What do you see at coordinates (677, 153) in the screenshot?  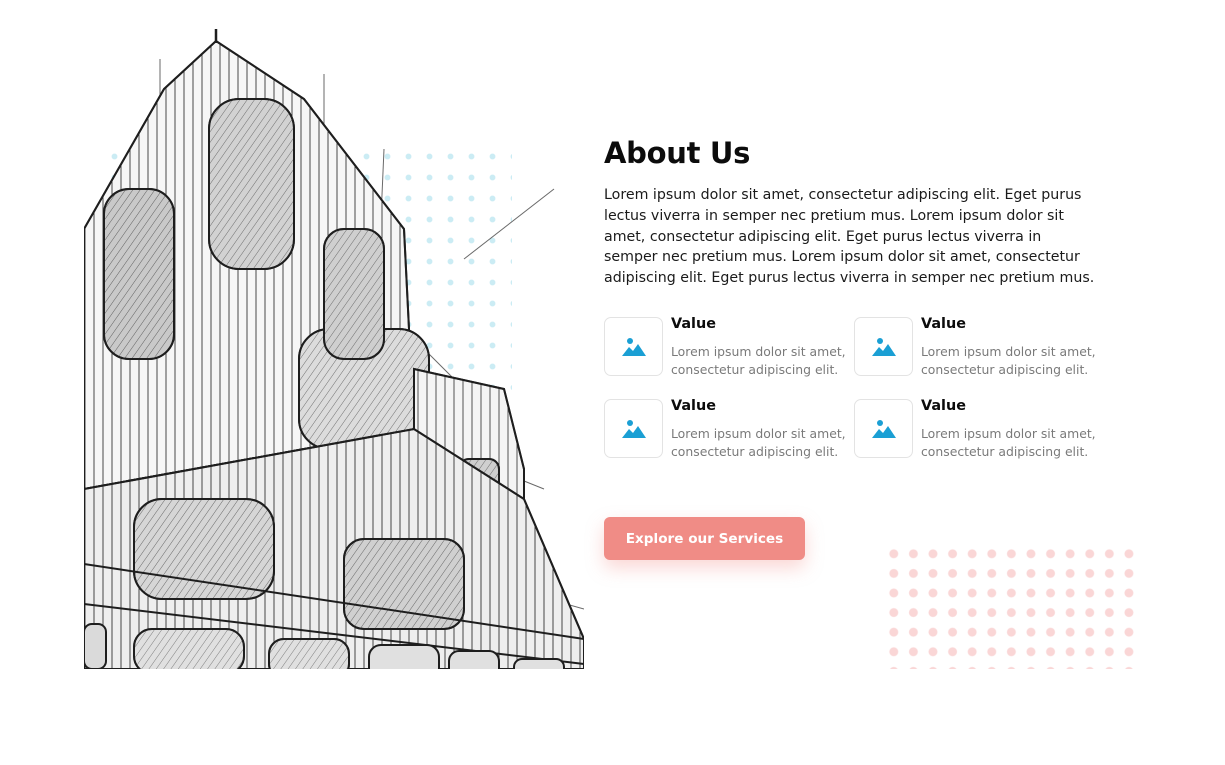 I see `about-title: About Us` at bounding box center [677, 153].